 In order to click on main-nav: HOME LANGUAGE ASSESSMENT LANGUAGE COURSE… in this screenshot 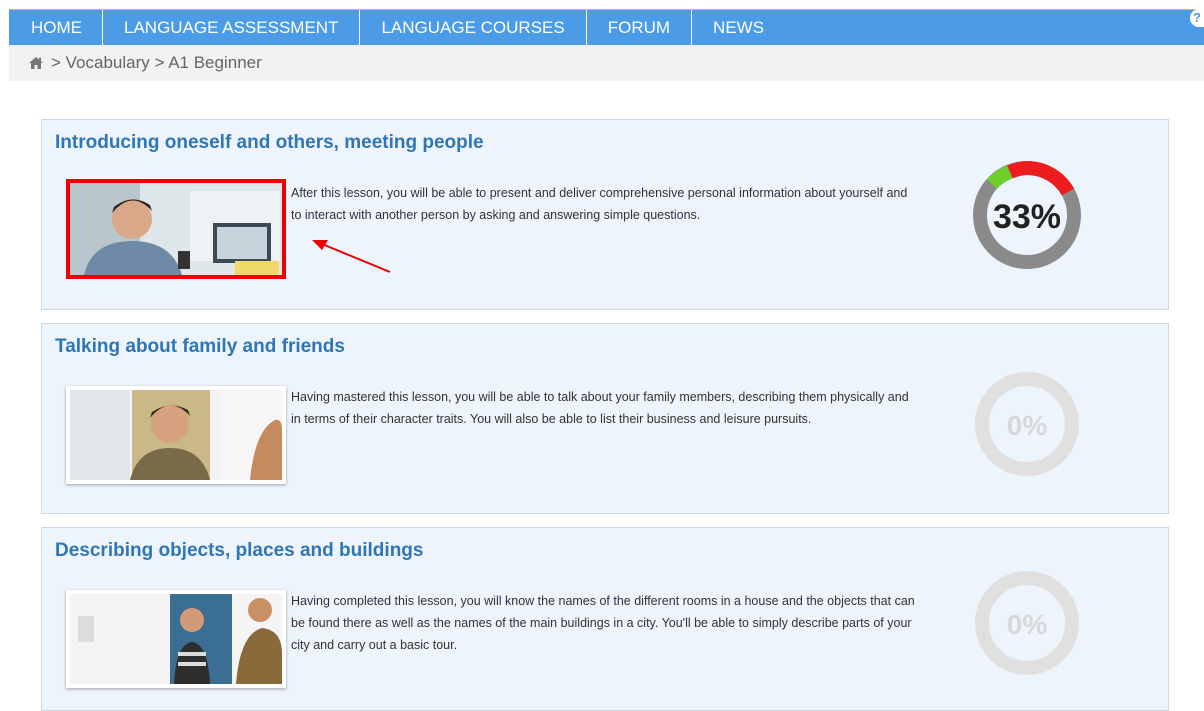, I will do `click(606, 27)`.